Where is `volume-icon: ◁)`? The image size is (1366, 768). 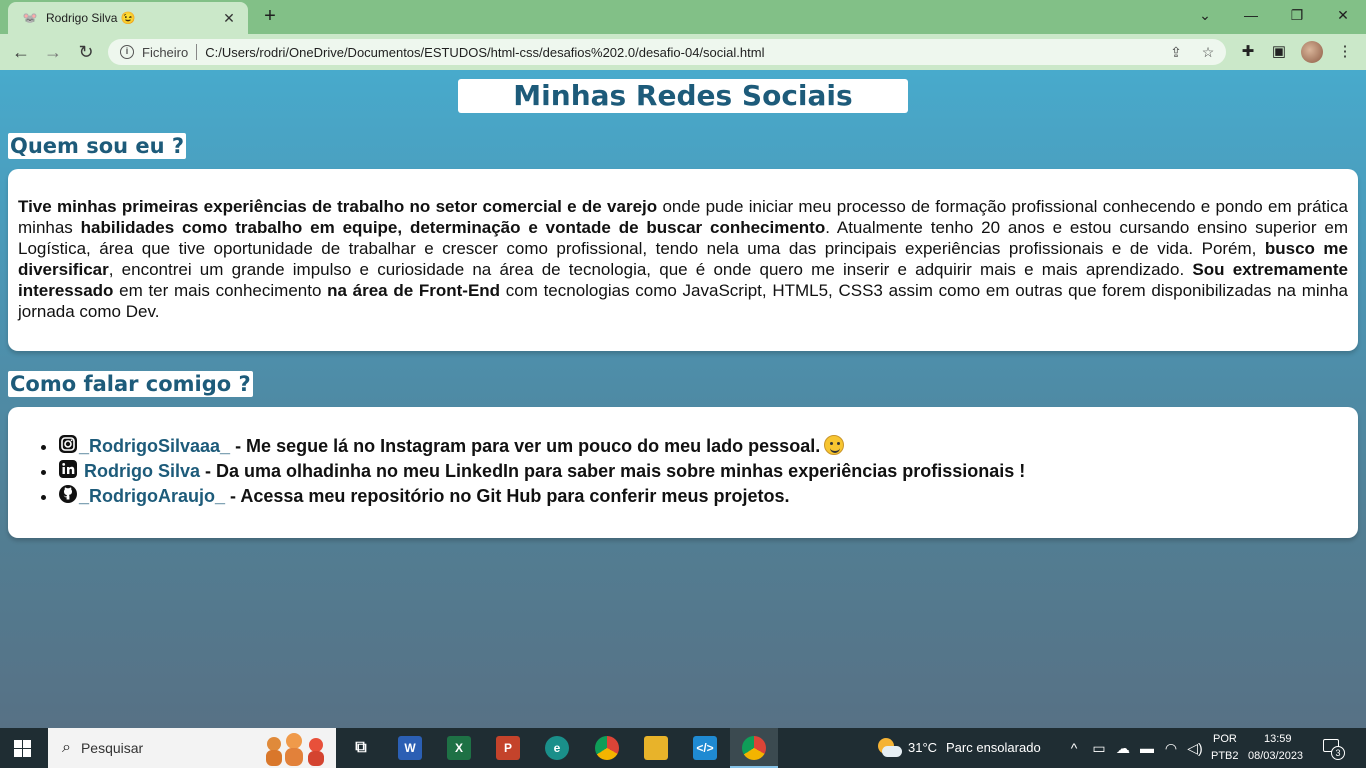
volume-icon: ◁) is located at coordinates (1195, 748).